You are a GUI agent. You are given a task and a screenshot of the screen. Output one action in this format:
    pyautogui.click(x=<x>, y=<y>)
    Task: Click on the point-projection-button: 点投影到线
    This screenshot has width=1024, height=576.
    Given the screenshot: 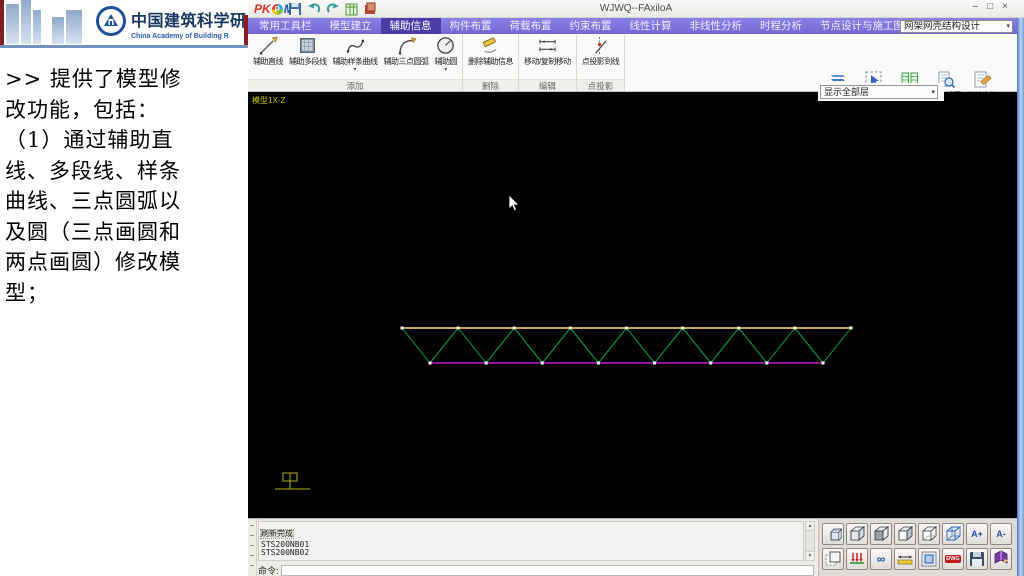 What is the action you would take?
    pyautogui.click(x=601, y=51)
    